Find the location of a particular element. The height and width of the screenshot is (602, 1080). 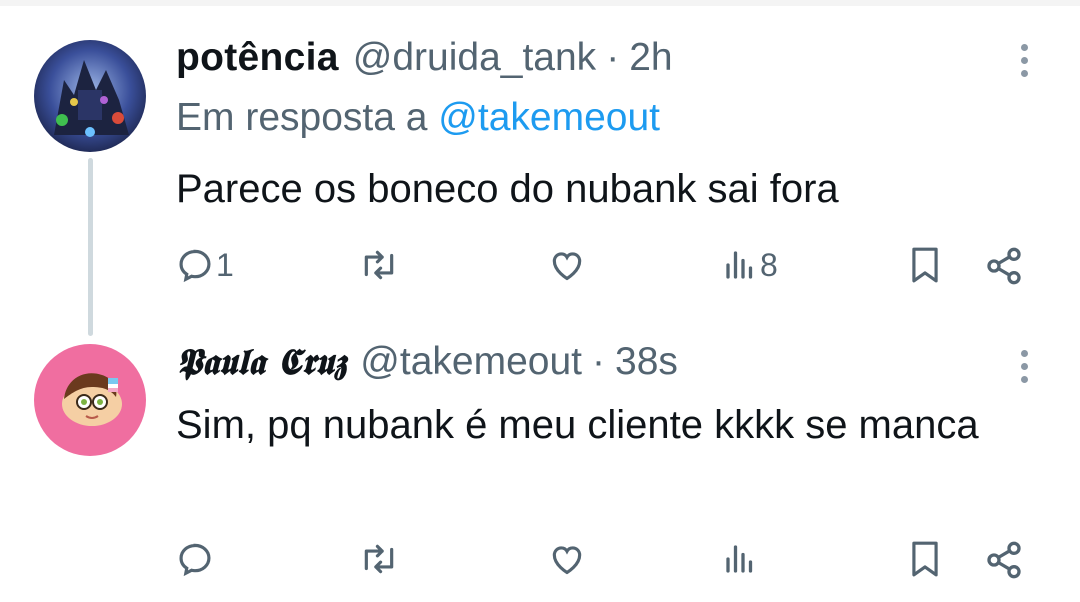

tweet-actions: 1 8 is located at coordinates (540, 268).